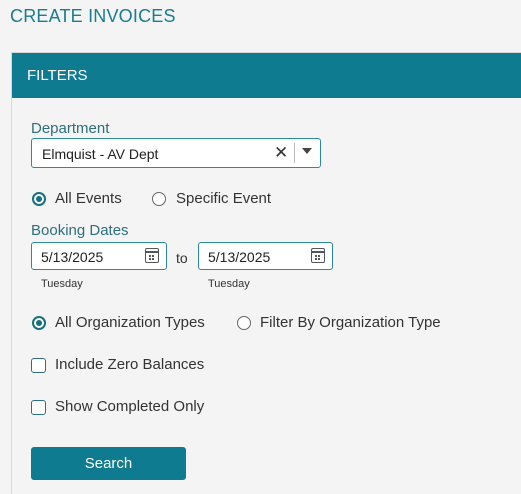 The width and height of the screenshot is (521, 494). Describe the element at coordinates (70, 128) in the screenshot. I see `department-label: Department` at that location.